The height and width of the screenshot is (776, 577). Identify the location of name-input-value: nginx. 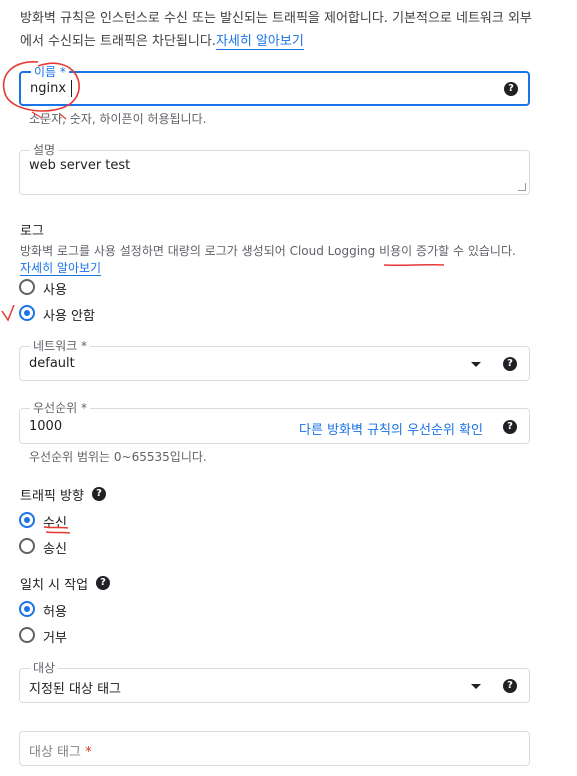
(48, 88).